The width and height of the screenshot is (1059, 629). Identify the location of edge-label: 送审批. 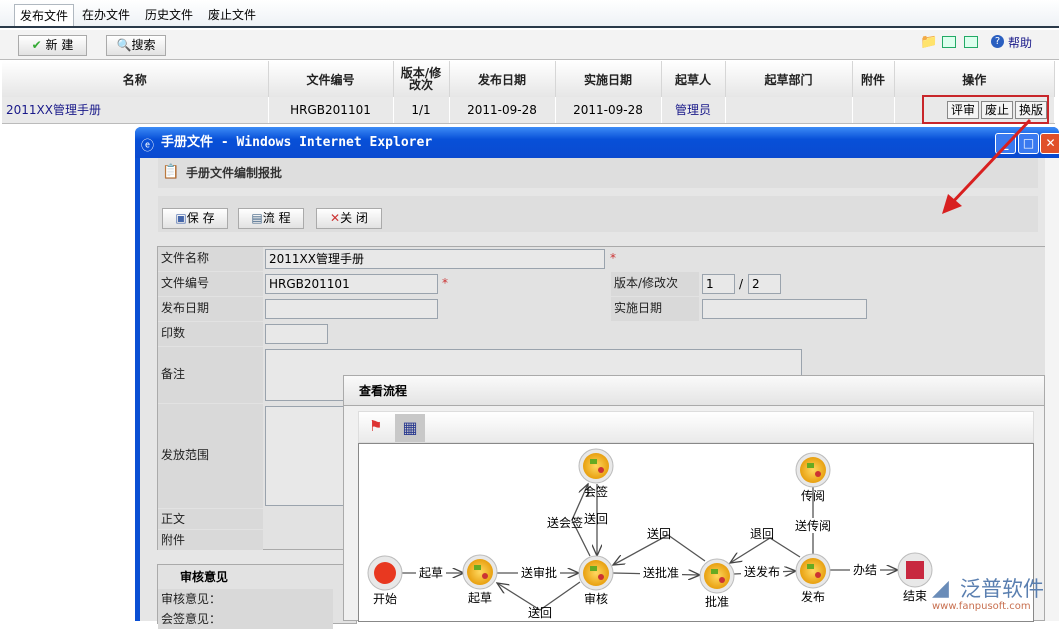
(539, 572).